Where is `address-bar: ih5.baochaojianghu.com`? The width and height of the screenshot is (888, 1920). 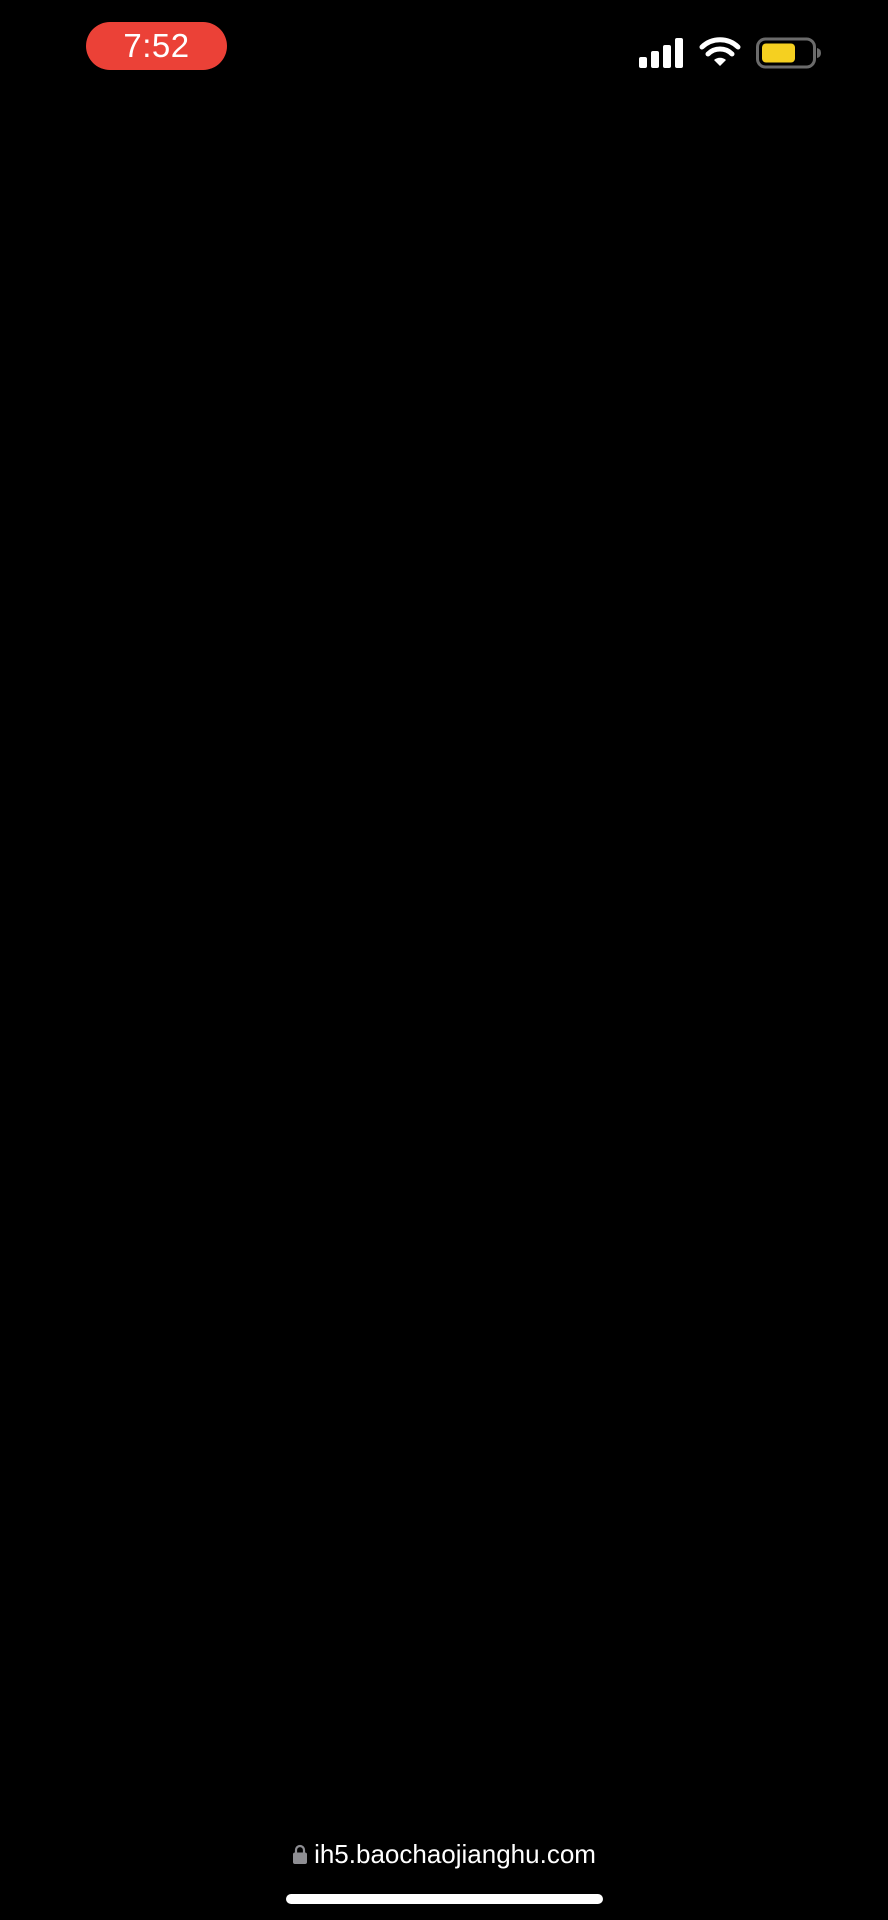 address-bar: ih5.baochaojianghu.com is located at coordinates (444, 1854).